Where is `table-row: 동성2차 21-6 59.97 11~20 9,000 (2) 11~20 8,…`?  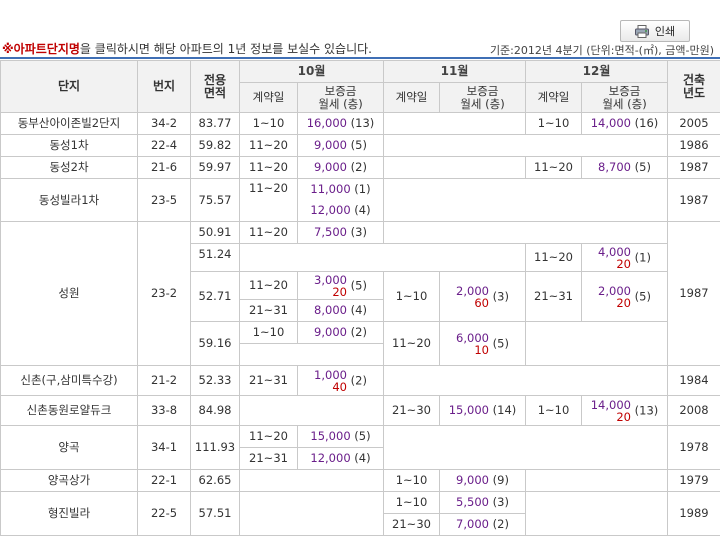 table-row: 동성2차 21-6 59.97 11~20 9,000 (2) 11~20 8,… is located at coordinates (360, 168).